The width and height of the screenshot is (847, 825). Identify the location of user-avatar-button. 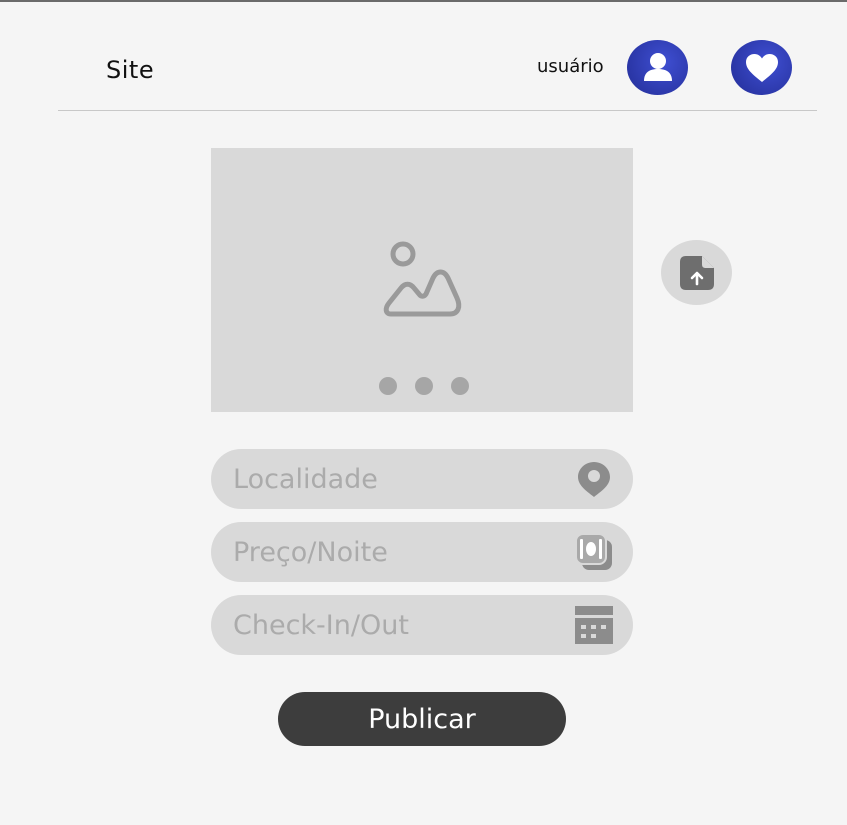
(657, 67).